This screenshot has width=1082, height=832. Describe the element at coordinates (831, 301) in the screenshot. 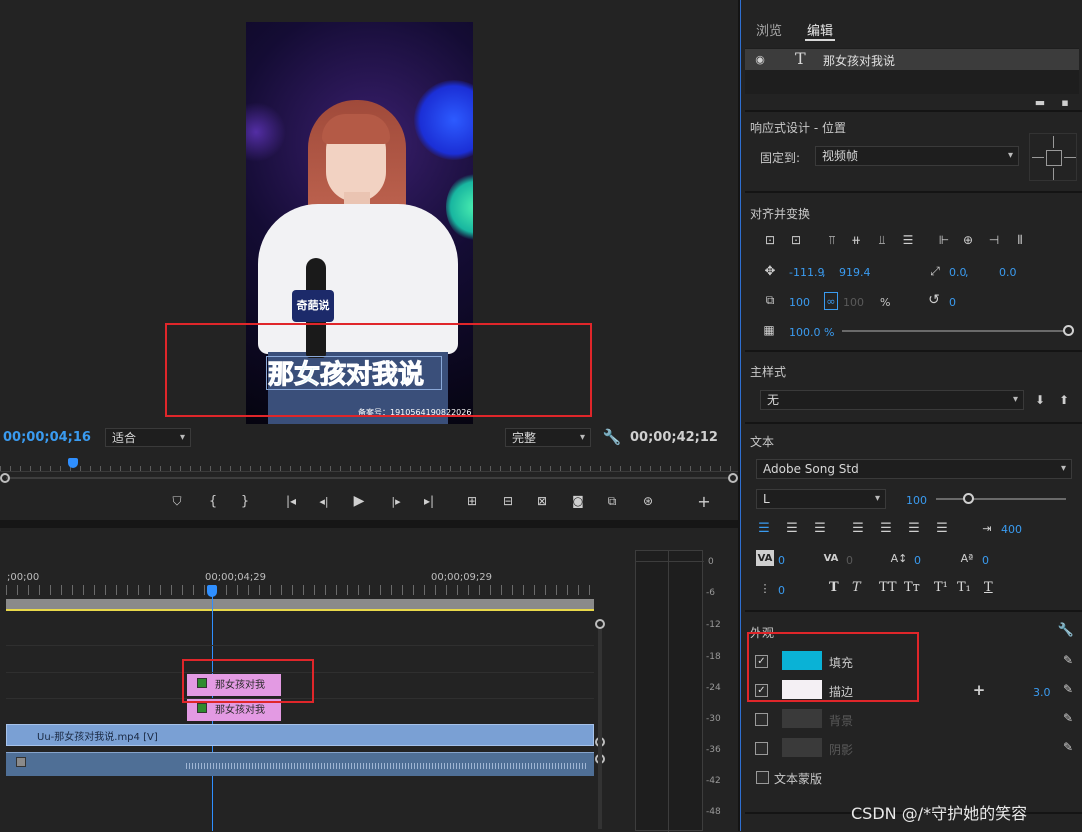

I see `link-icon: ∞` at that location.